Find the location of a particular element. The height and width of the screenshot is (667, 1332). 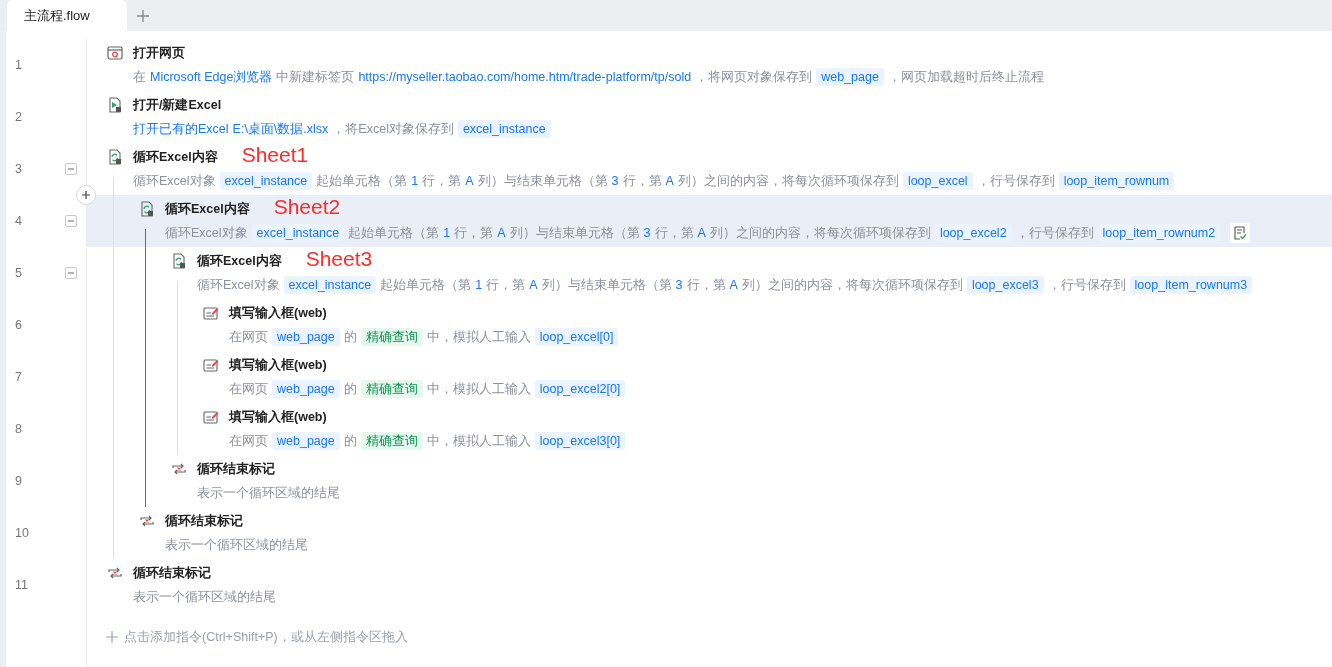

description-text: 中新建标签页 is located at coordinates (315, 77).